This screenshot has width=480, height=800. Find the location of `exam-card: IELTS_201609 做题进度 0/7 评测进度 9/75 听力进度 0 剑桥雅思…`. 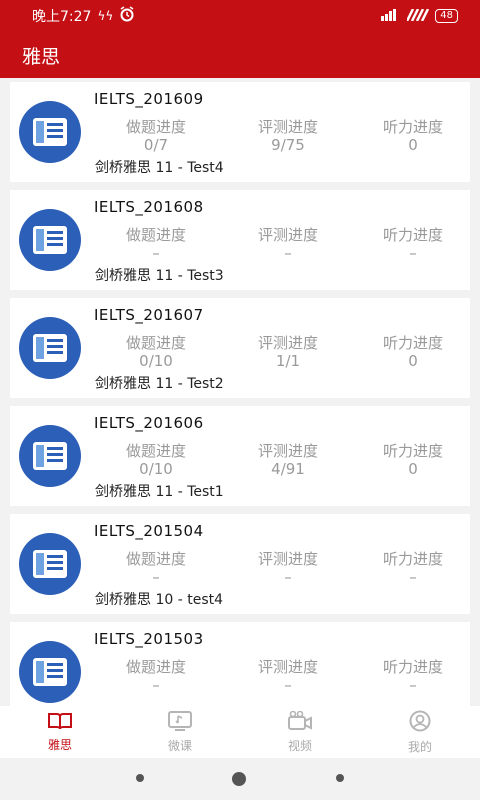

exam-card: IELTS_201609 做题进度 0/7 评测进度 9/75 听力进度 0 剑桥雅思… is located at coordinates (240, 132).